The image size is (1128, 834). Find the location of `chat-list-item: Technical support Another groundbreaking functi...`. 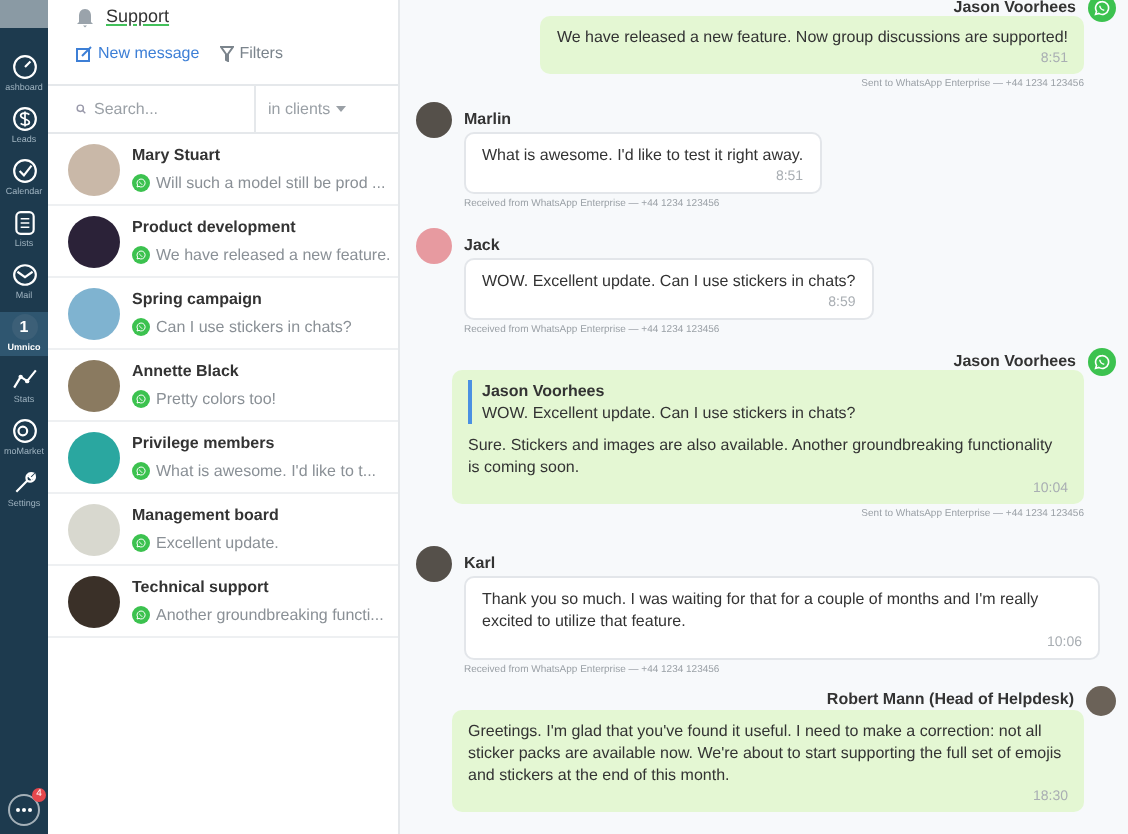

chat-list-item: Technical support Another groundbreaking functi... is located at coordinates (223, 602).